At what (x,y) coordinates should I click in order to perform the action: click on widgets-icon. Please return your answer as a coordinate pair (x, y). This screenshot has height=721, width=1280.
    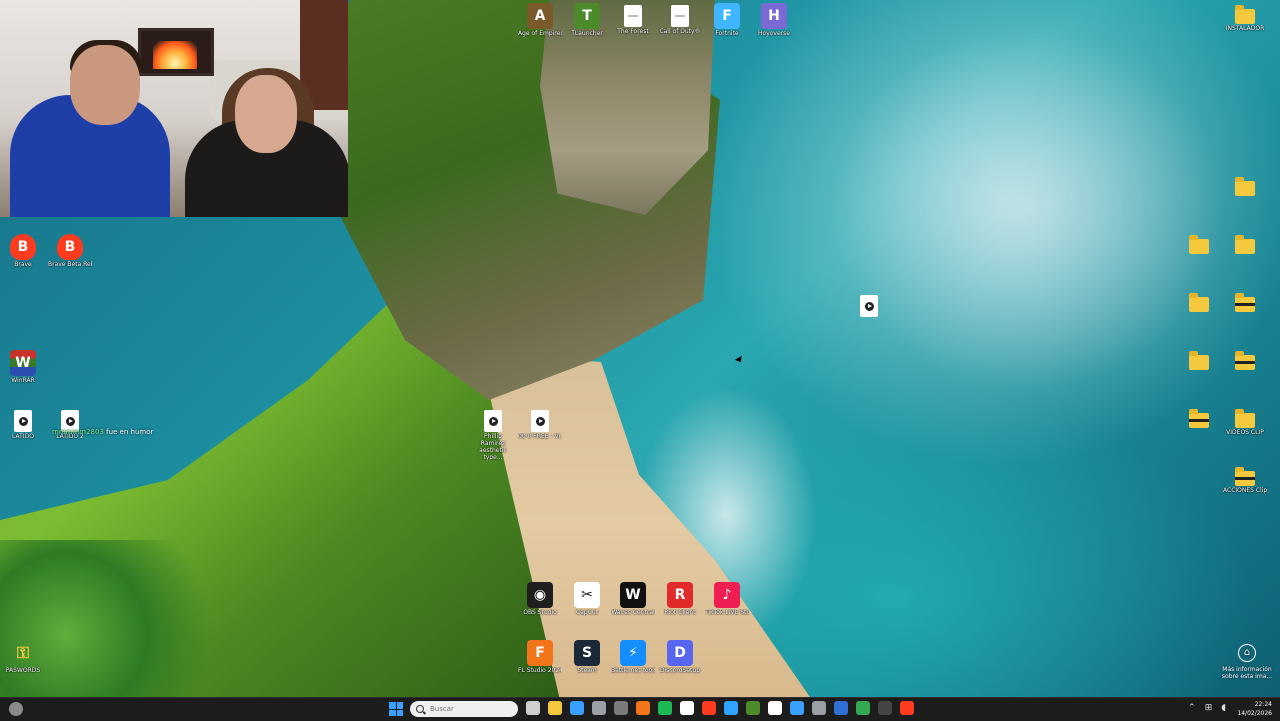
    Looking at the image, I should click on (16, 709).